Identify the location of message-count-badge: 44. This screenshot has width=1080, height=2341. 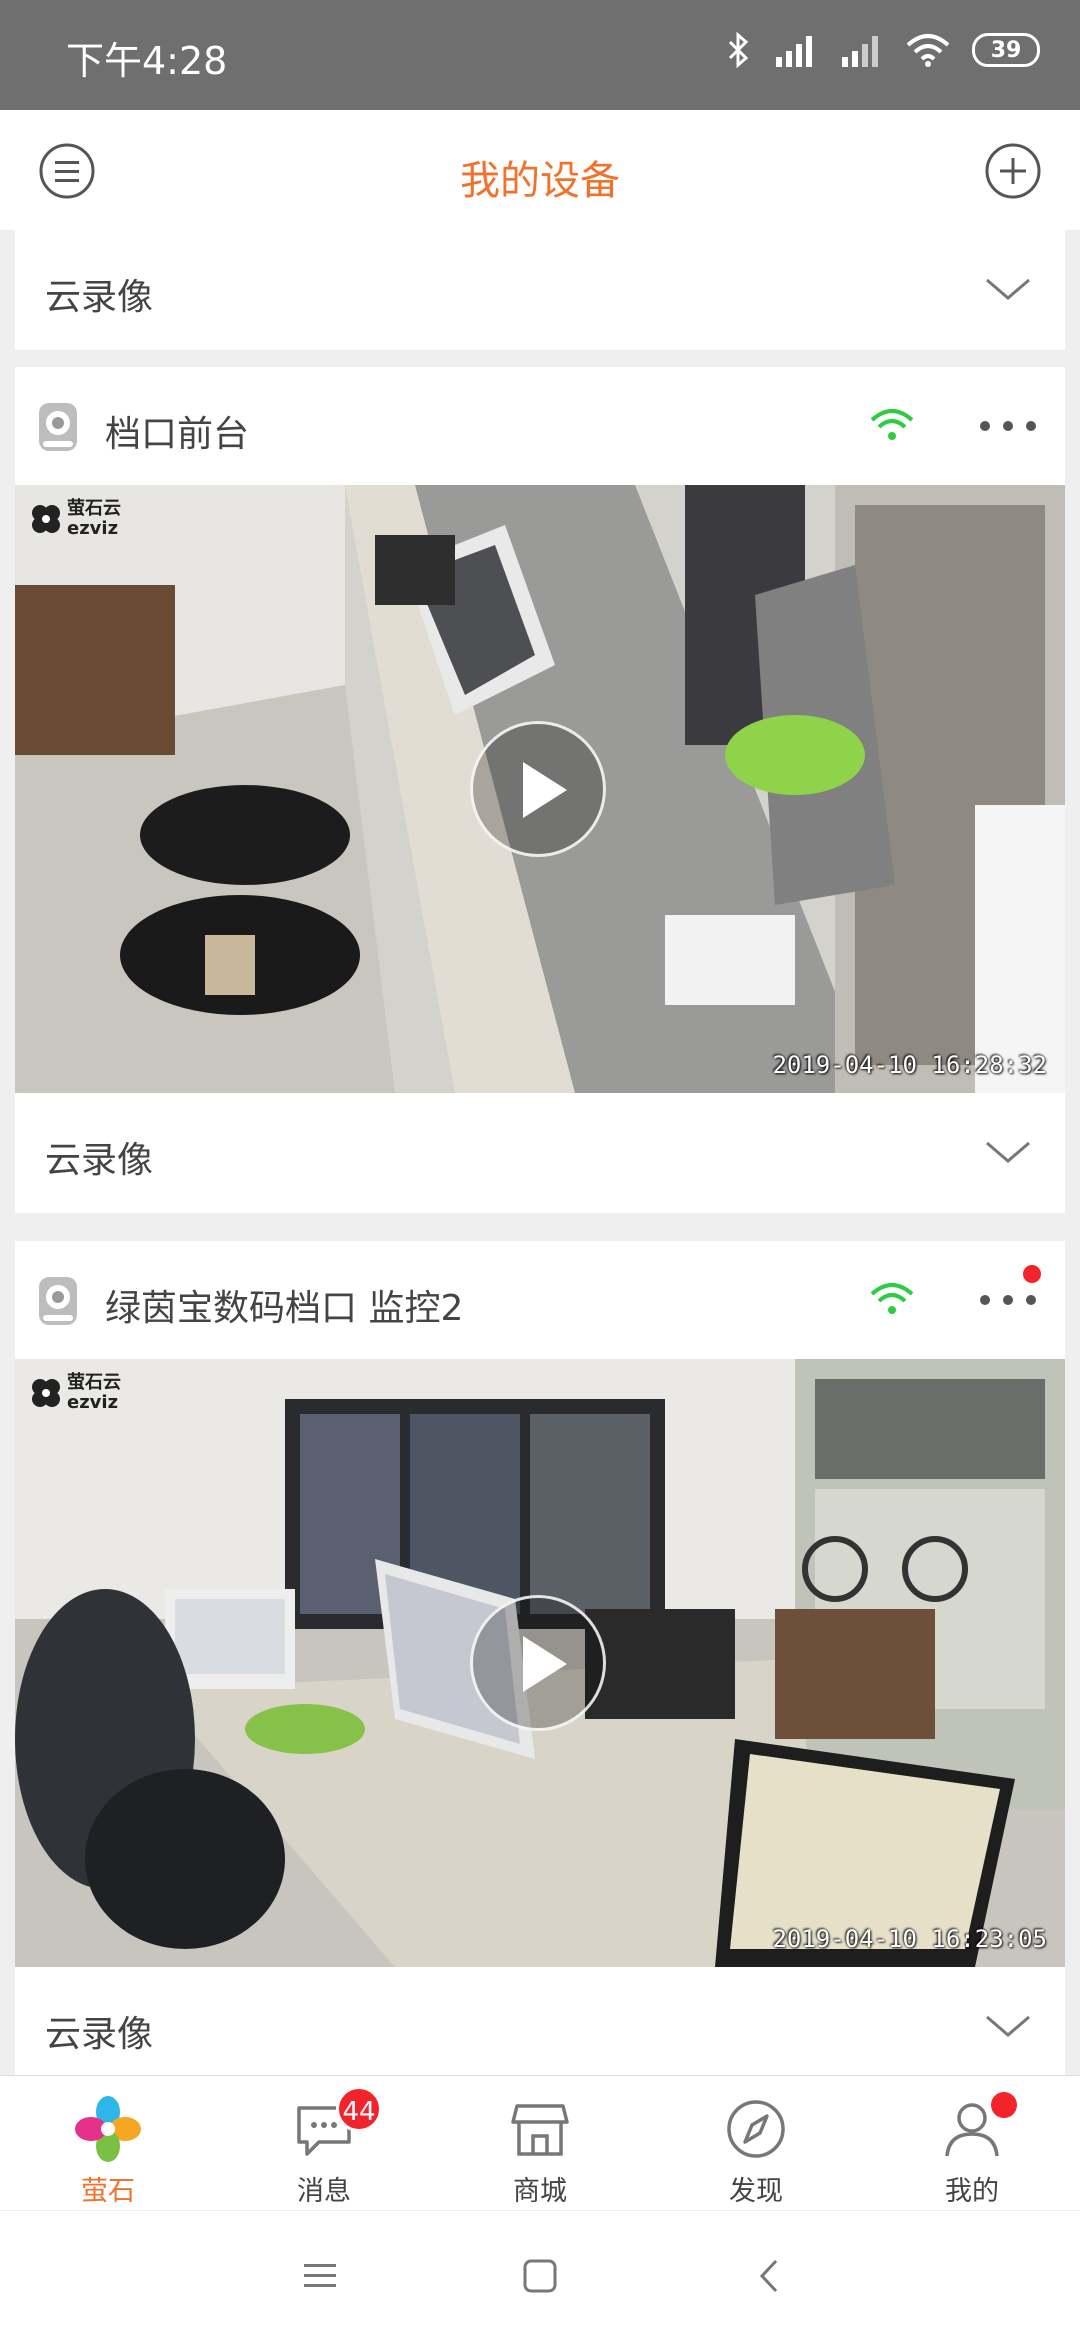
(359, 2109).